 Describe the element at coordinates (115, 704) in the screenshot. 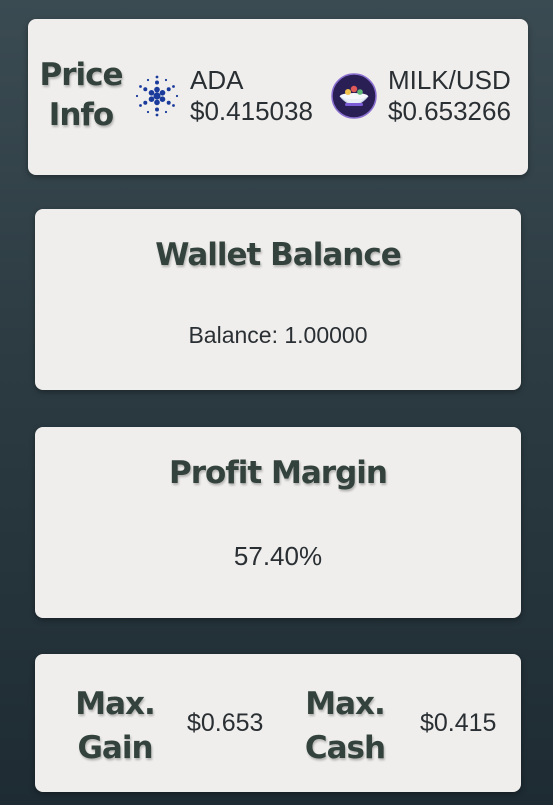

I see `max-gain-label-line1: Max.` at that location.